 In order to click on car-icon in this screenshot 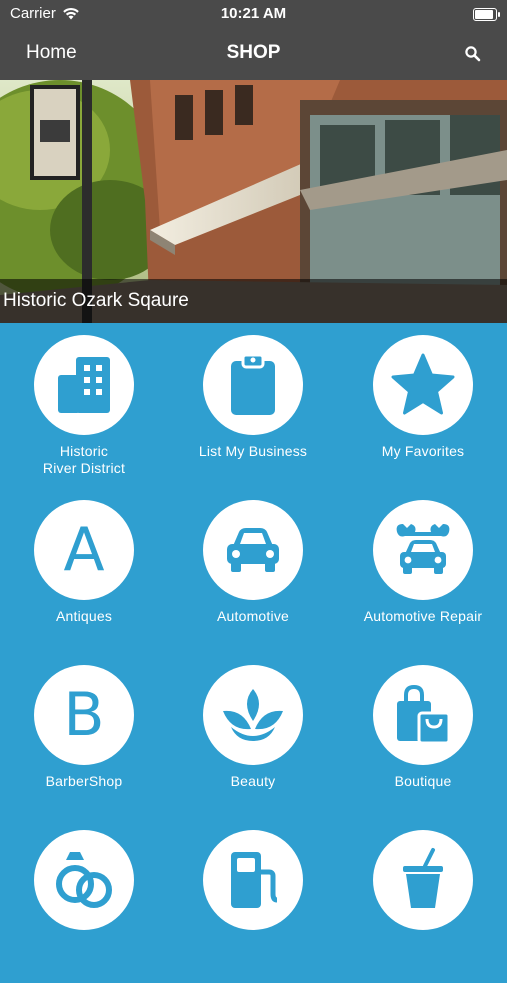, I will do `click(253, 550)`.